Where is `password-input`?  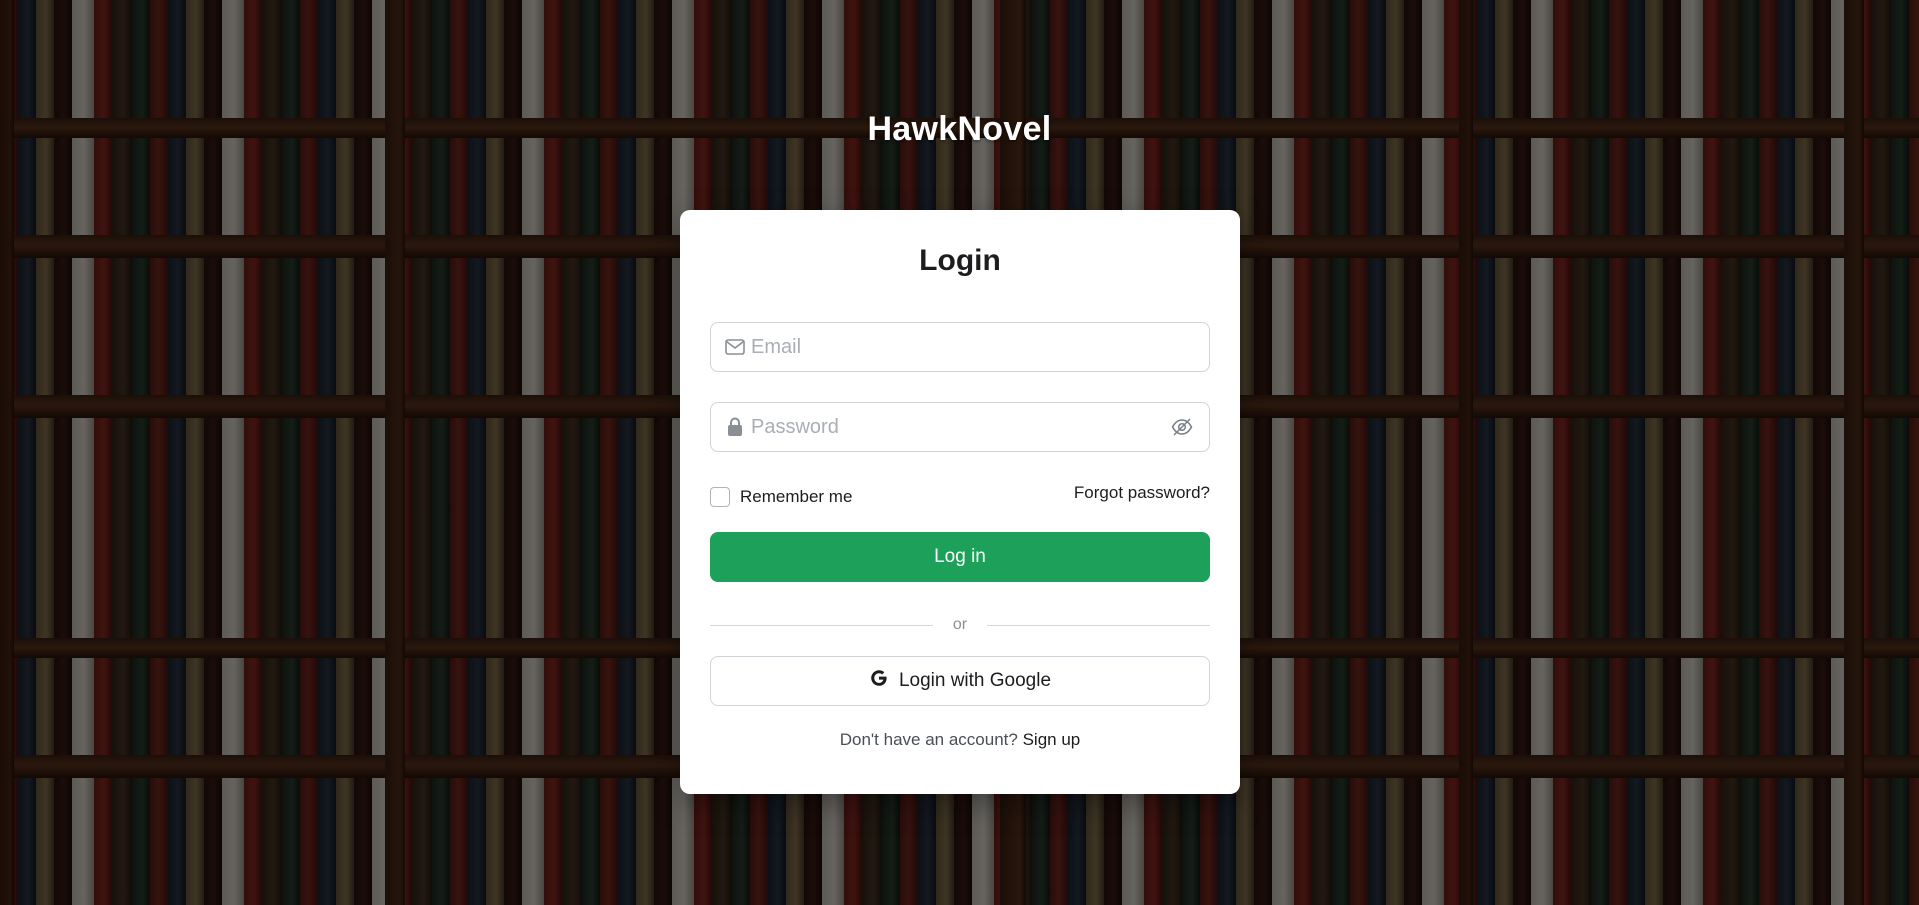
password-input is located at coordinates (960, 427).